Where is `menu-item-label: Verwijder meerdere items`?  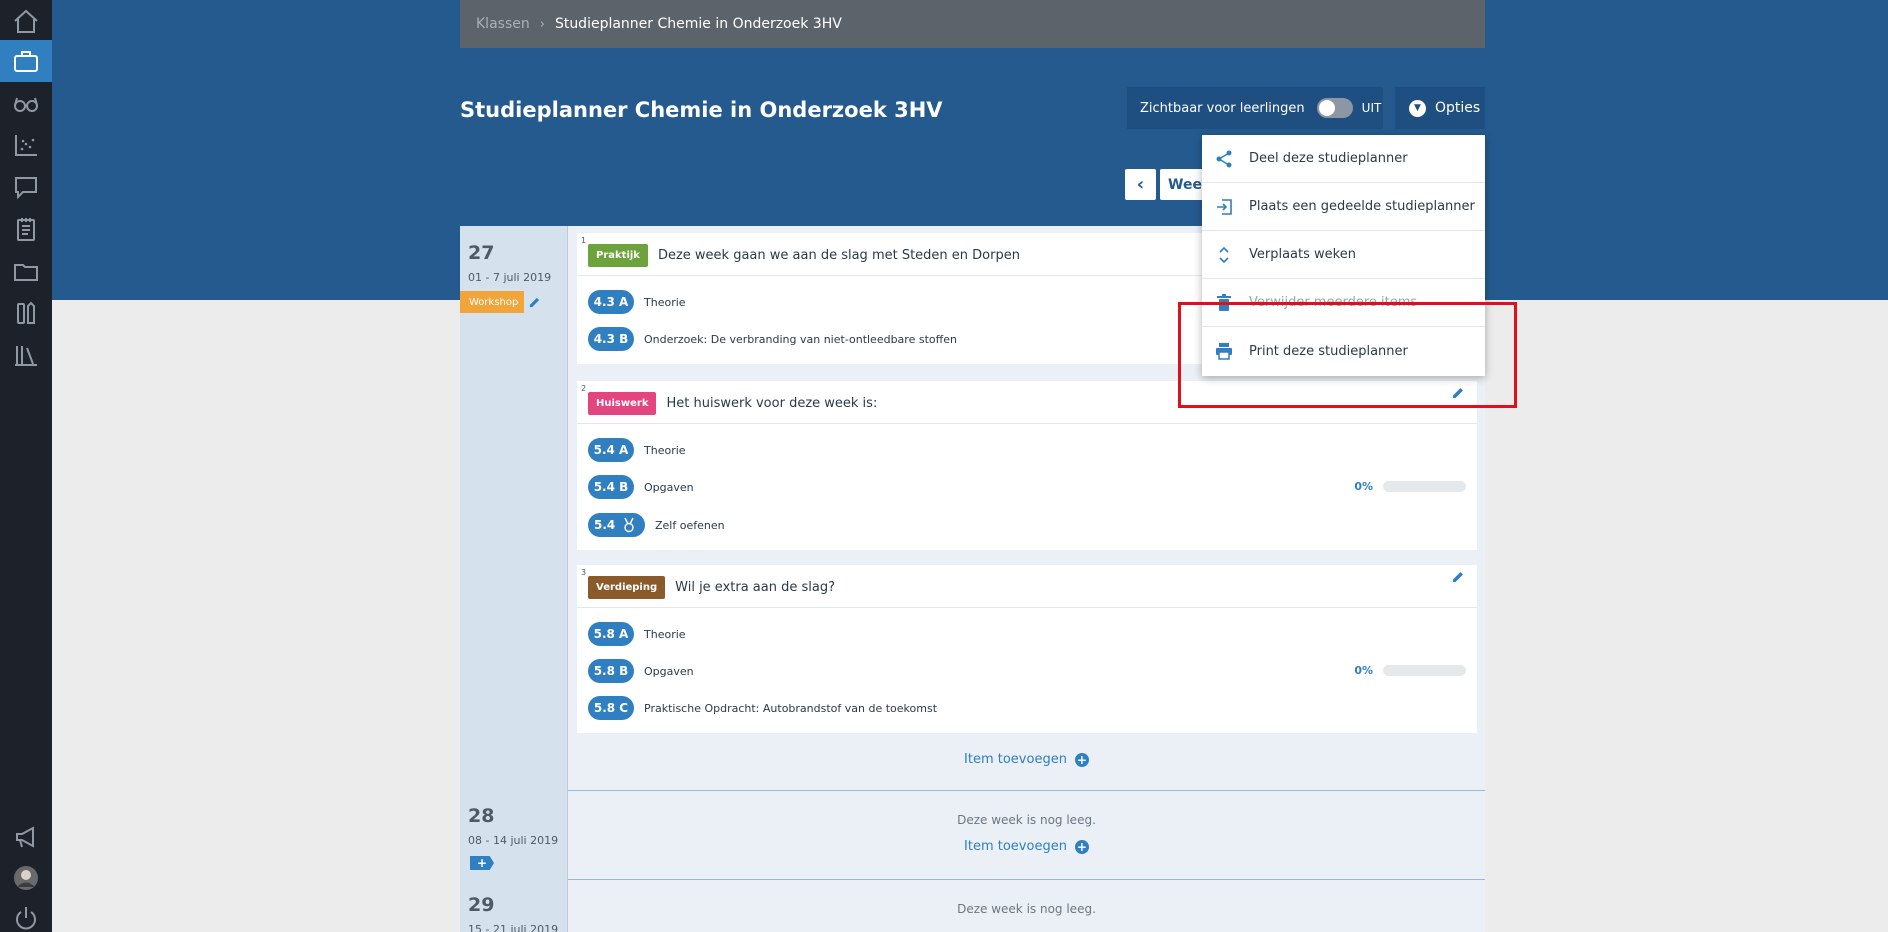
menu-item-label: Verwijder meerdere items is located at coordinates (1333, 302).